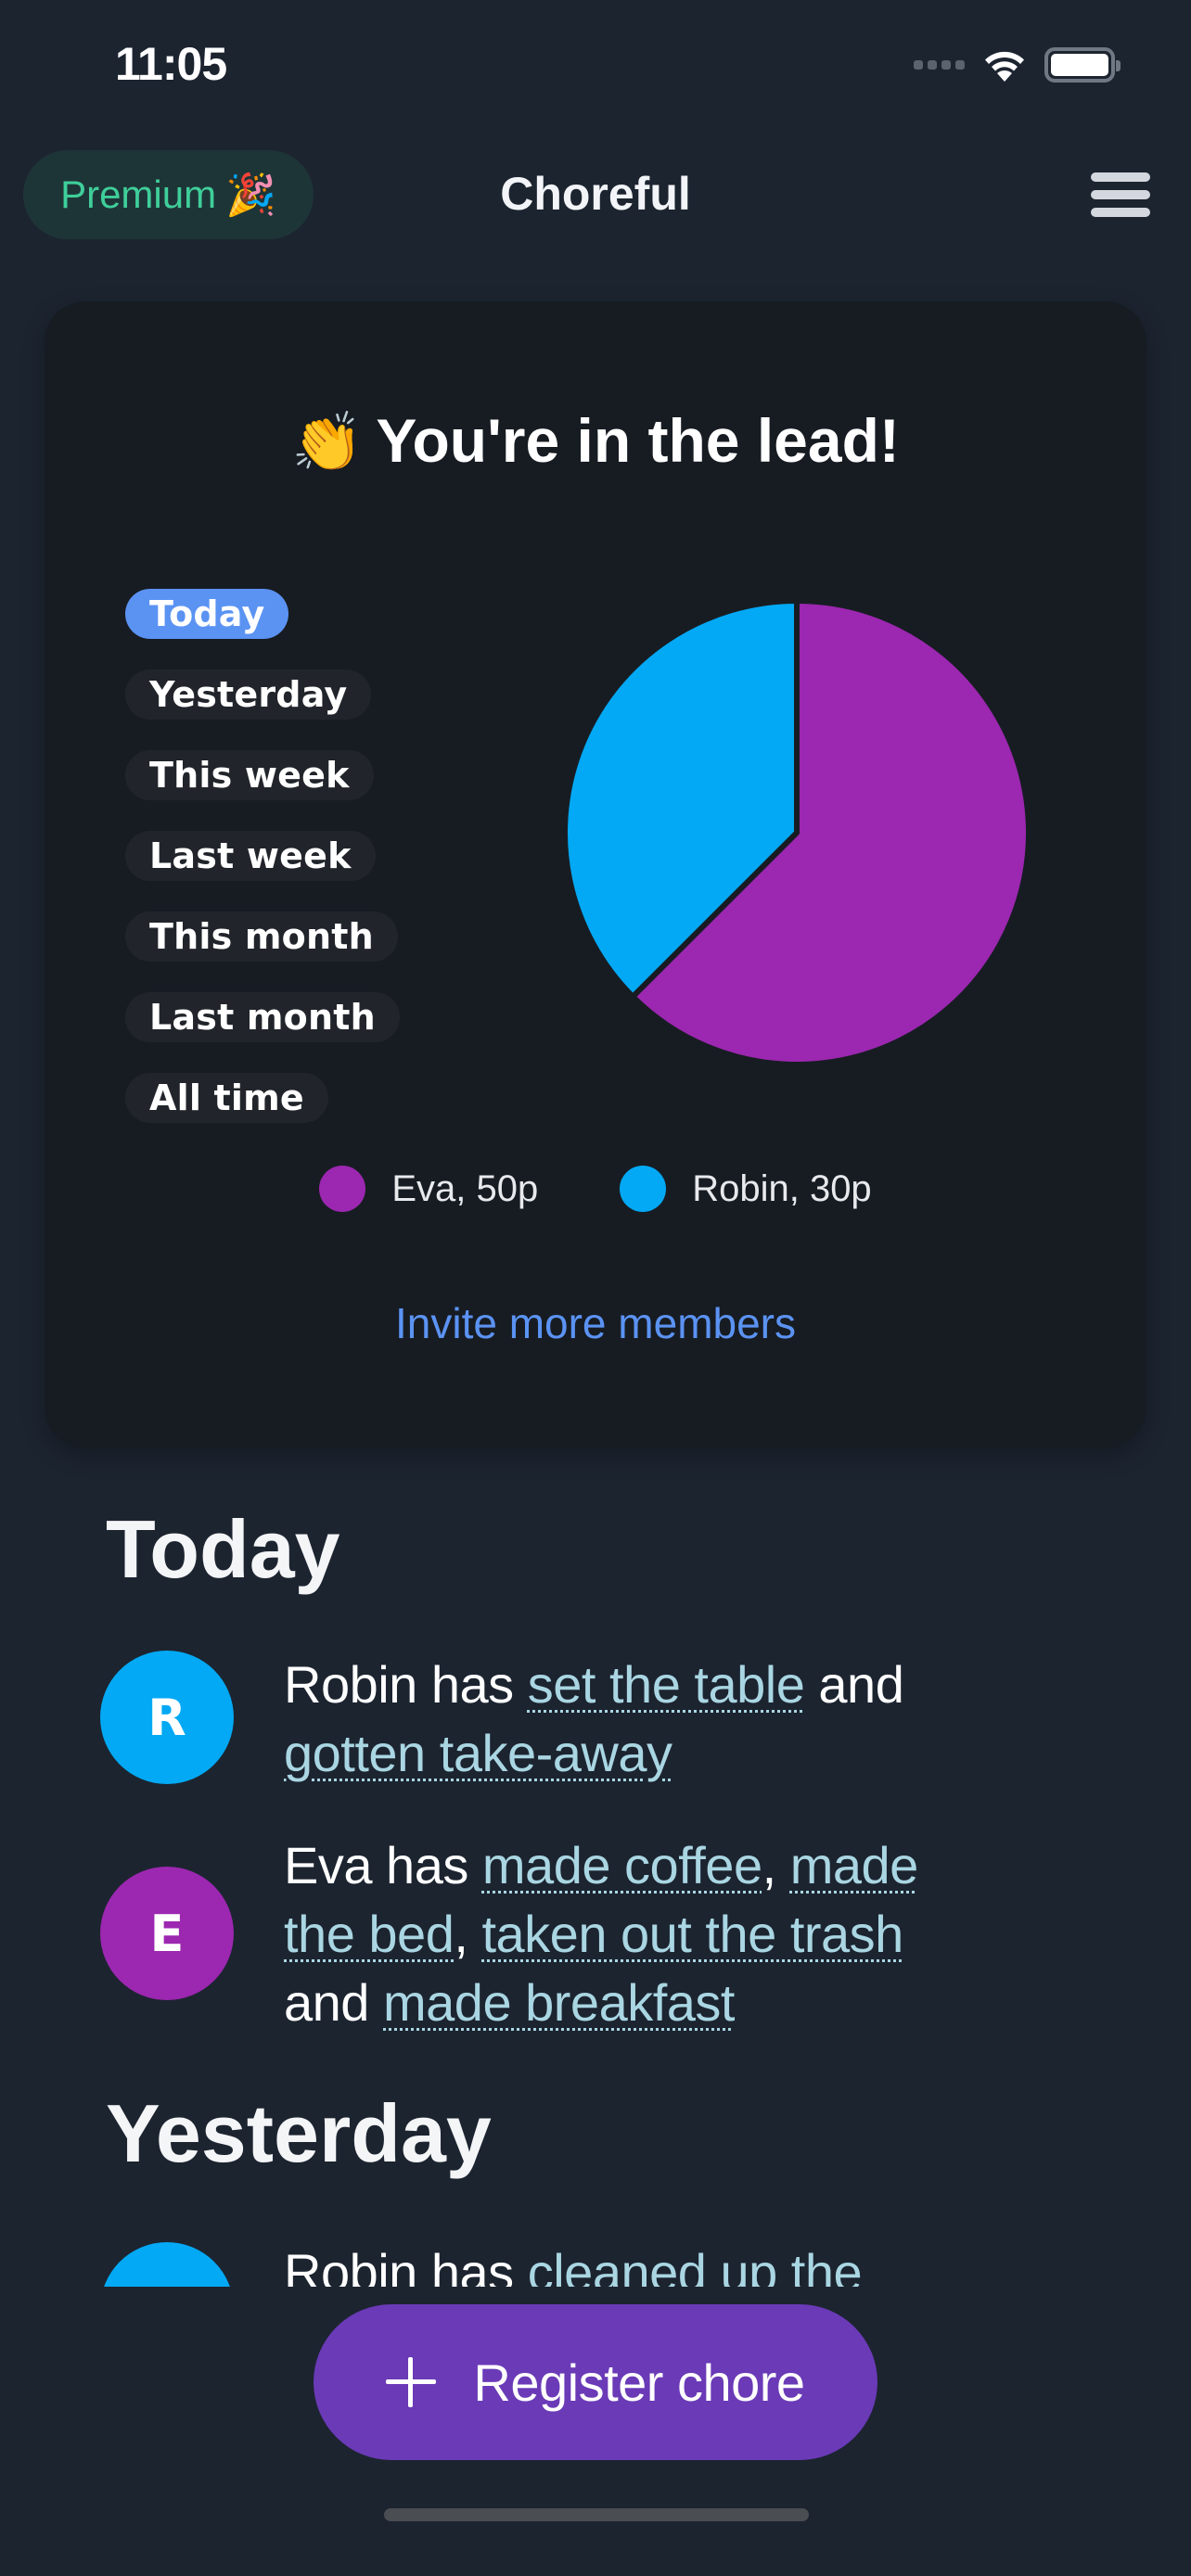 The image size is (1191, 2576). Describe the element at coordinates (328, 1865) in the screenshot. I see `member-name: Eva` at that location.